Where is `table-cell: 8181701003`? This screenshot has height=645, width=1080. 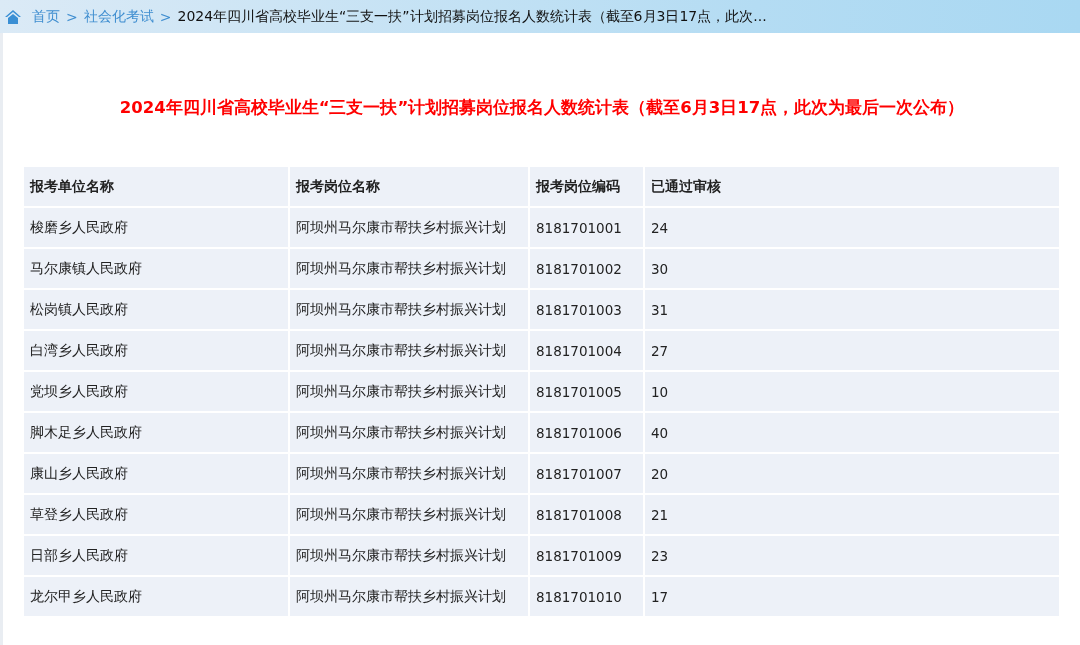
table-cell: 8181701003 is located at coordinates (586, 309).